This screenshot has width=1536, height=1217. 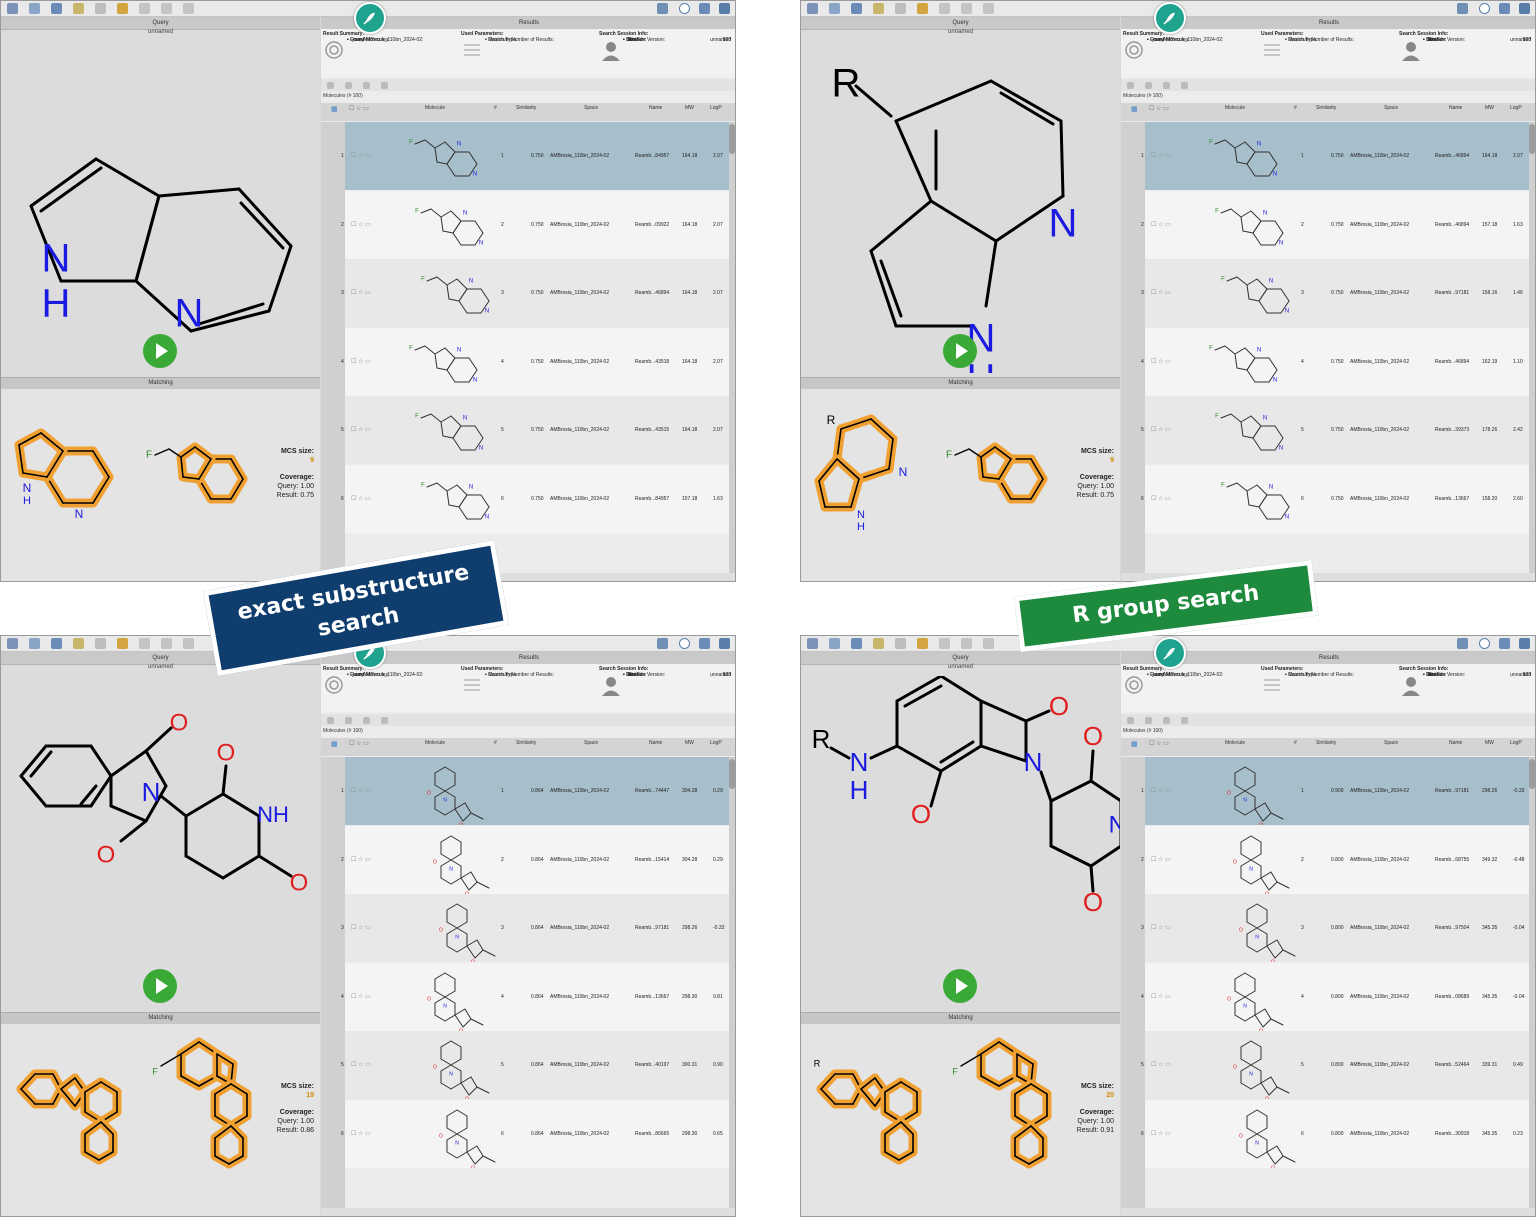 I want to click on connect-icon, so click(x=662, y=643).